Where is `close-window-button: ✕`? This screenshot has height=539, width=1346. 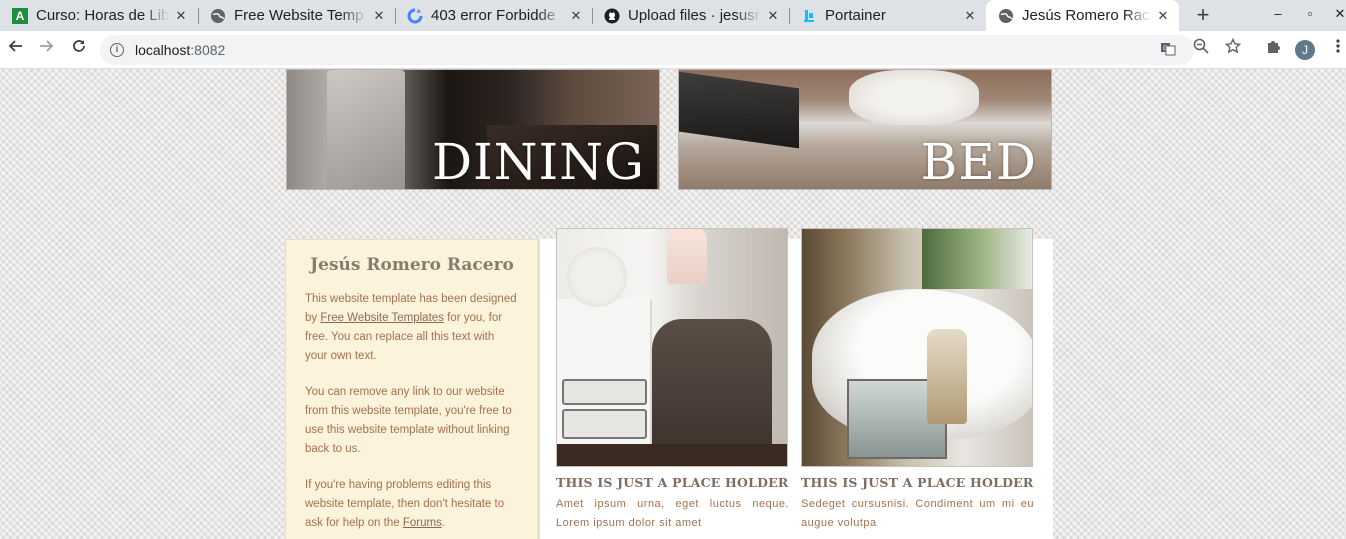 close-window-button: ✕ is located at coordinates (1338, 15).